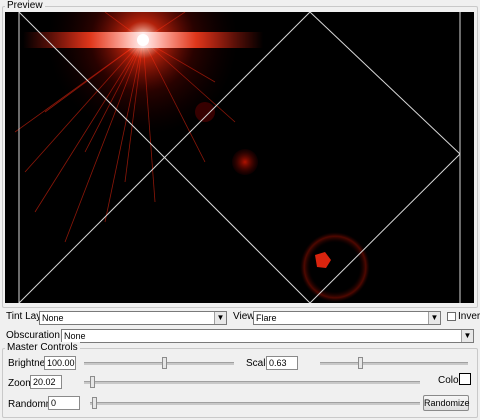 Image resolution: width=480 pixels, height=420 pixels. I want to click on invert-label: Invert, so click(469, 316).